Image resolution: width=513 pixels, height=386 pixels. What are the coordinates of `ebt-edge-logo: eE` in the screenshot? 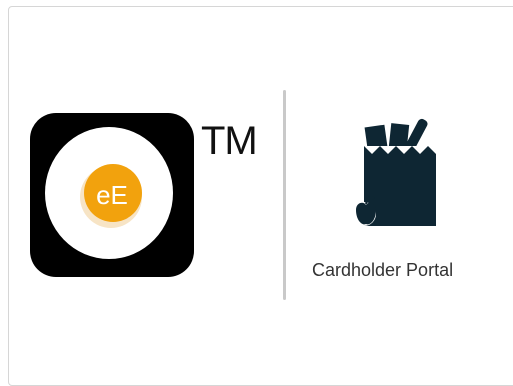 It's located at (112, 195).